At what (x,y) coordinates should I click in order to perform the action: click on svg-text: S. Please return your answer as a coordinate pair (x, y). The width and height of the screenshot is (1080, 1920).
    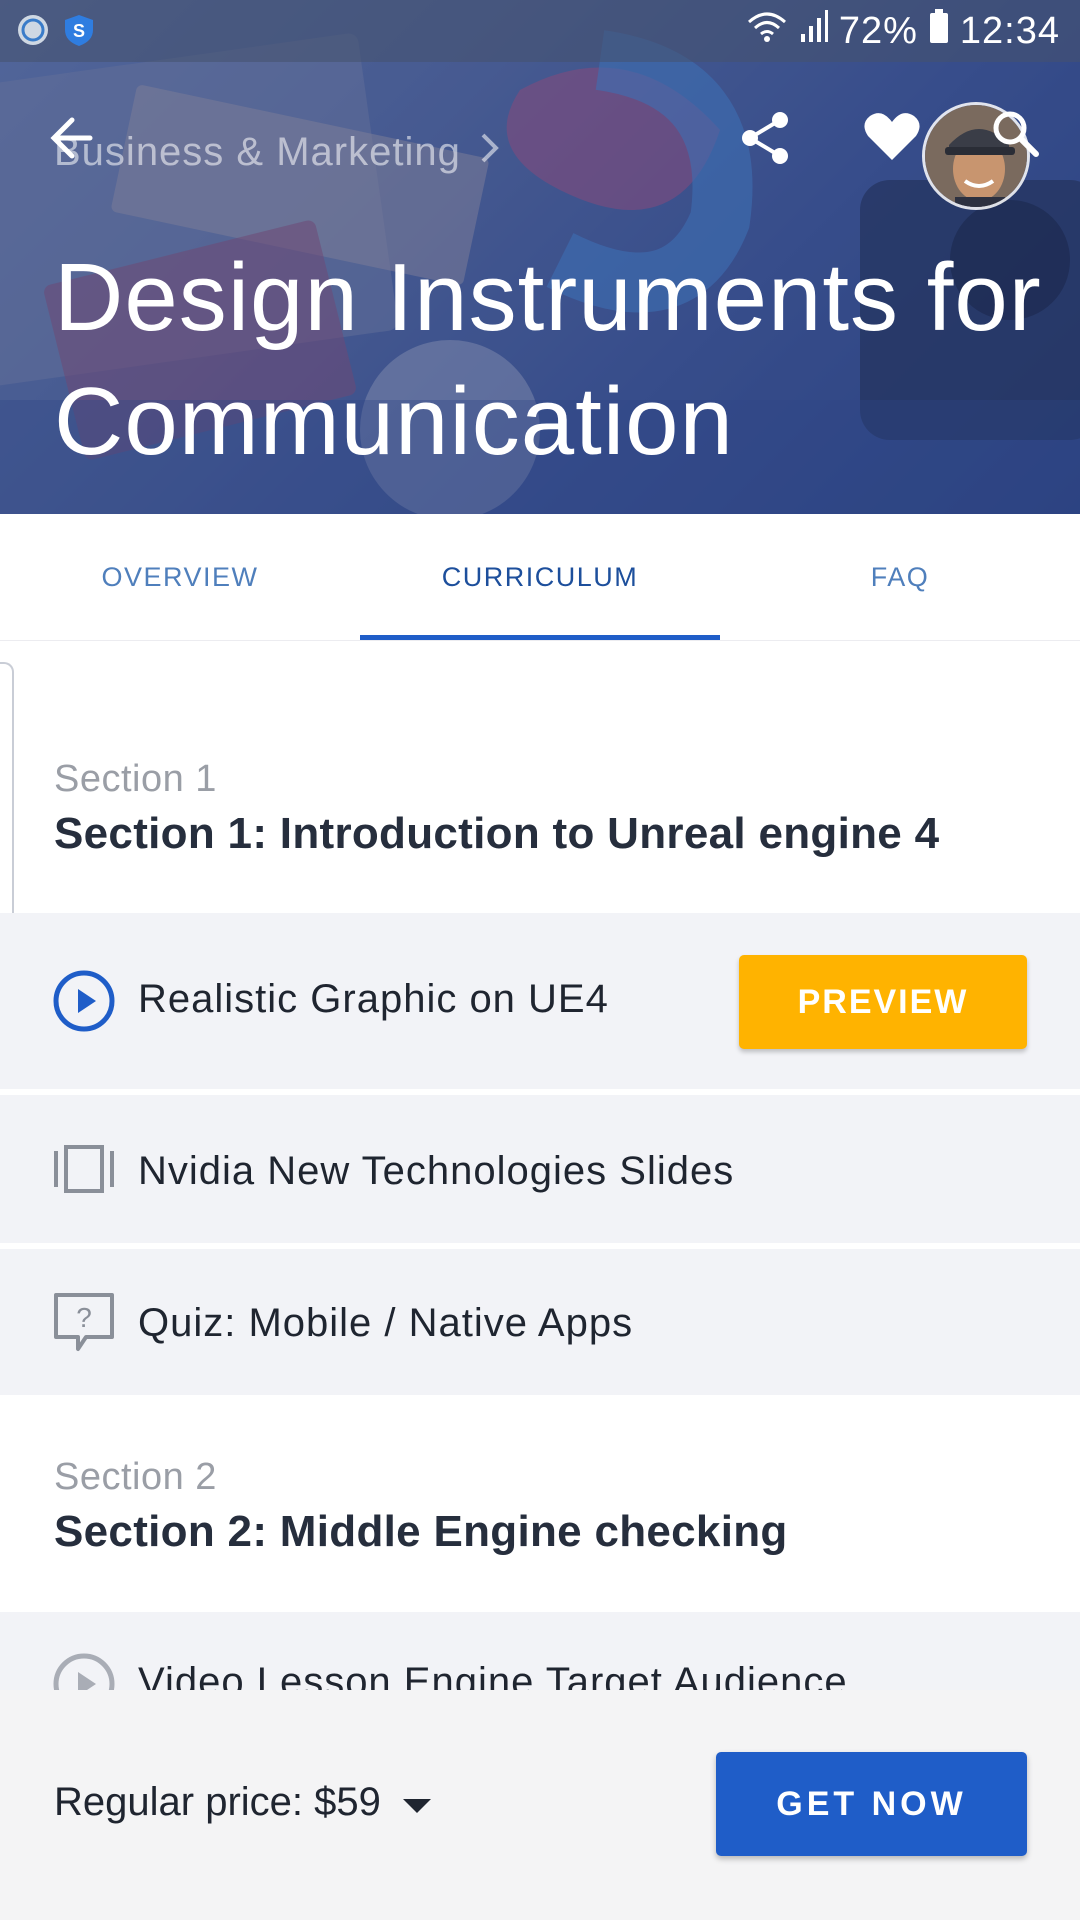
    Looking at the image, I should click on (79, 31).